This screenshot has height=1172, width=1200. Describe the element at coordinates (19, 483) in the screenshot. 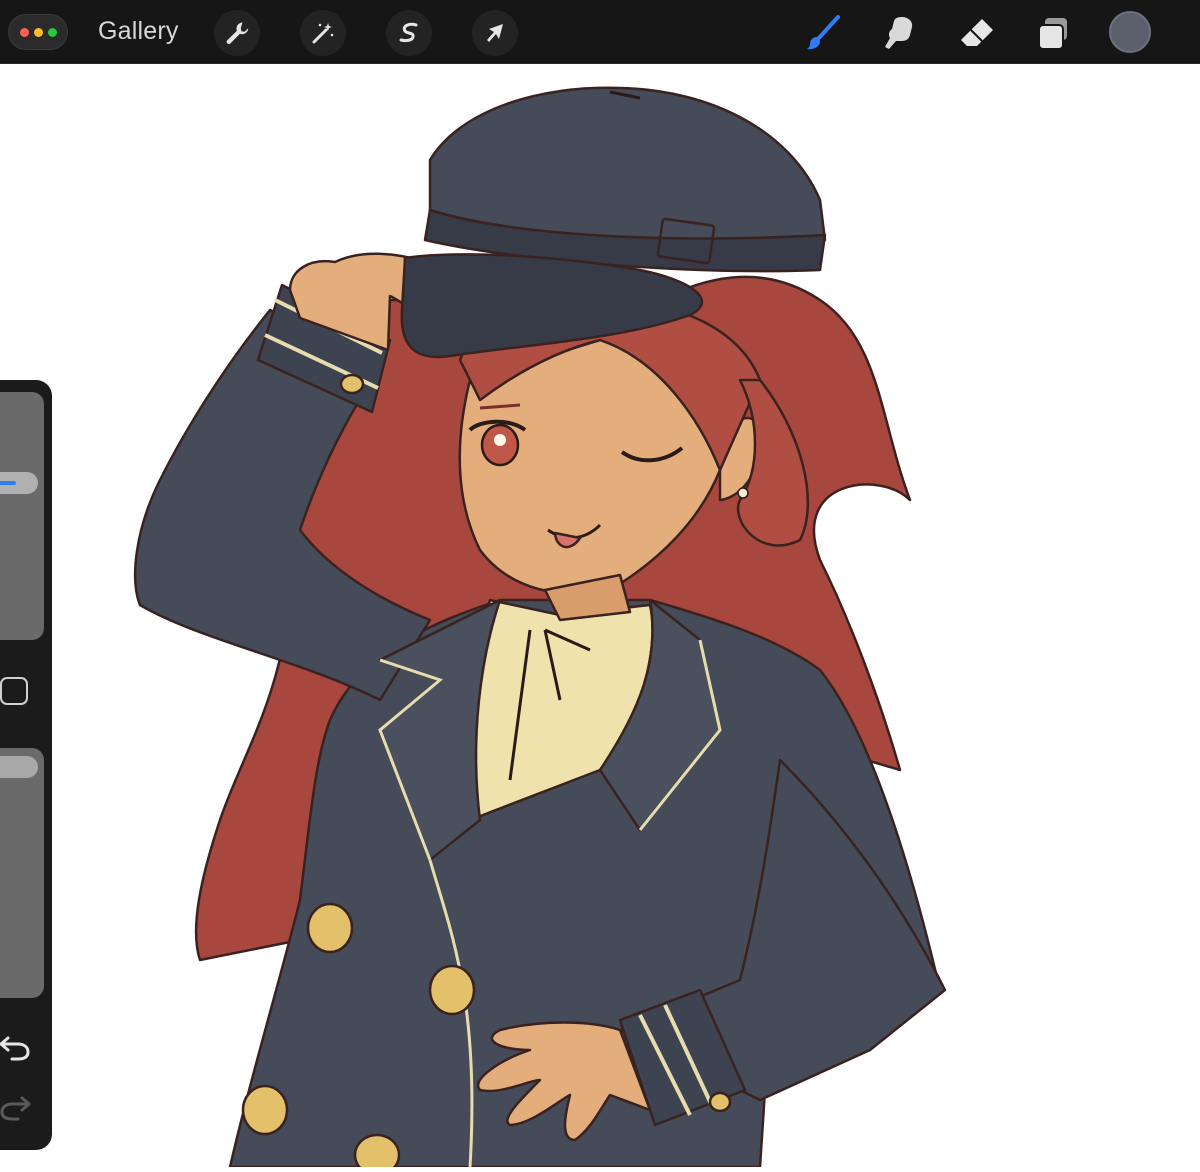

I see `brush-size-handle` at that location.